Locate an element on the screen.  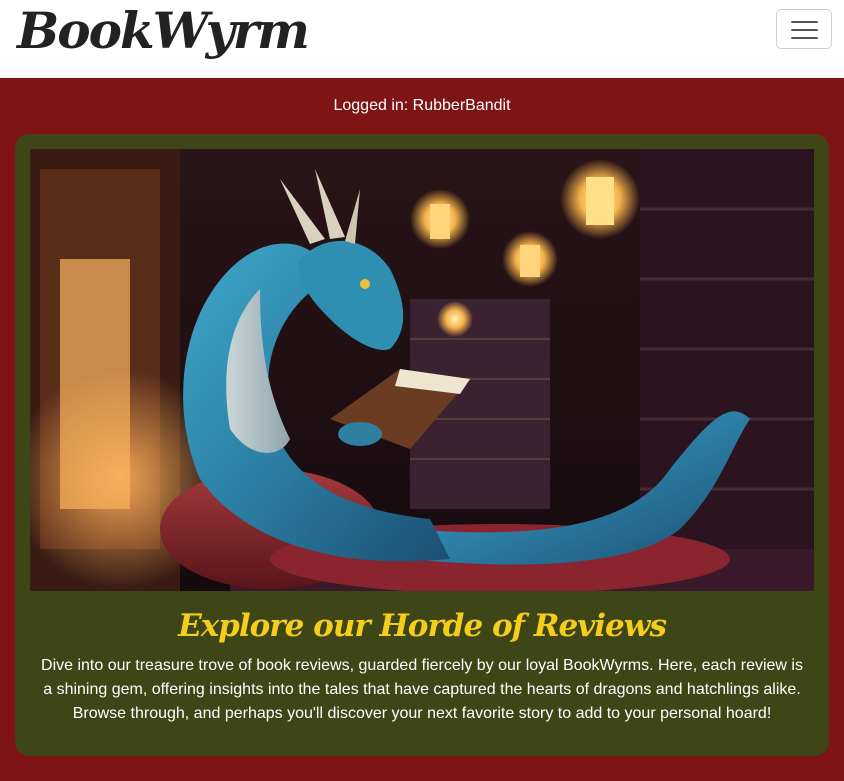
navbar-toggle-button is located at coordinates (804, 29).